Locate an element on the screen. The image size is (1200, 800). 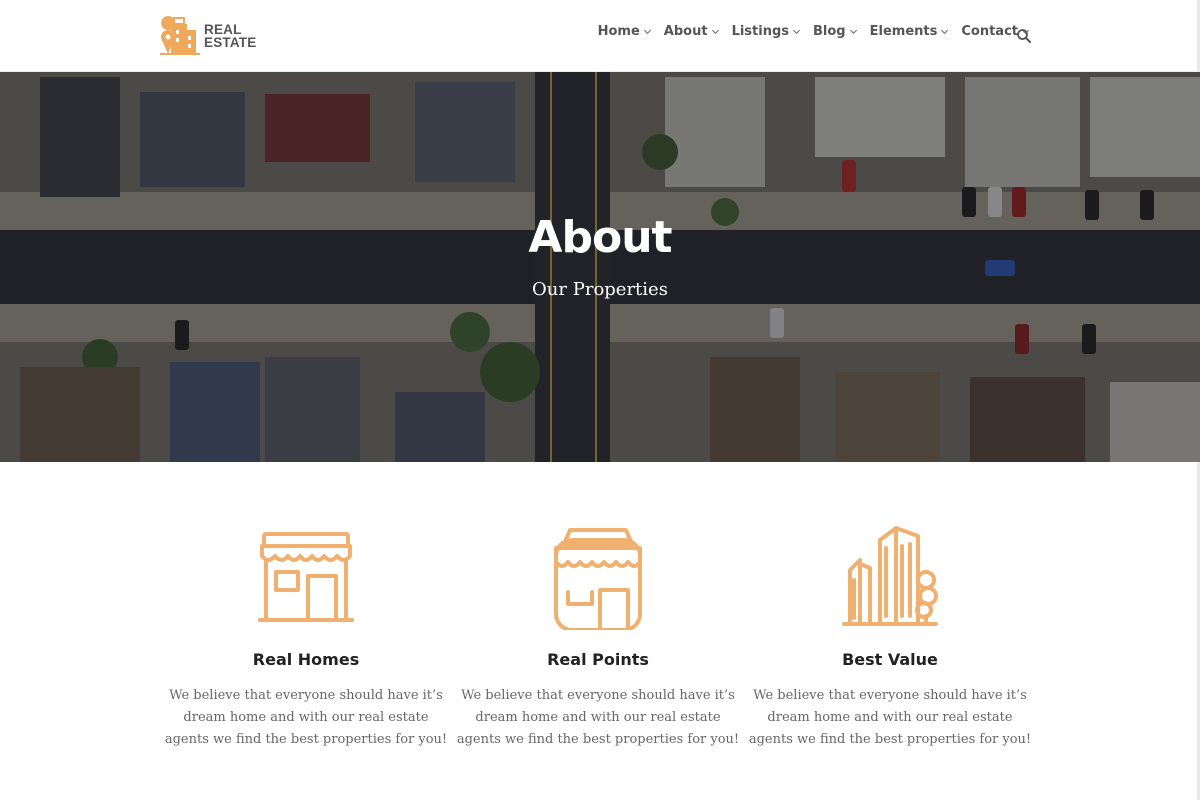
storefront-icon is located at coordinates (306, 577).